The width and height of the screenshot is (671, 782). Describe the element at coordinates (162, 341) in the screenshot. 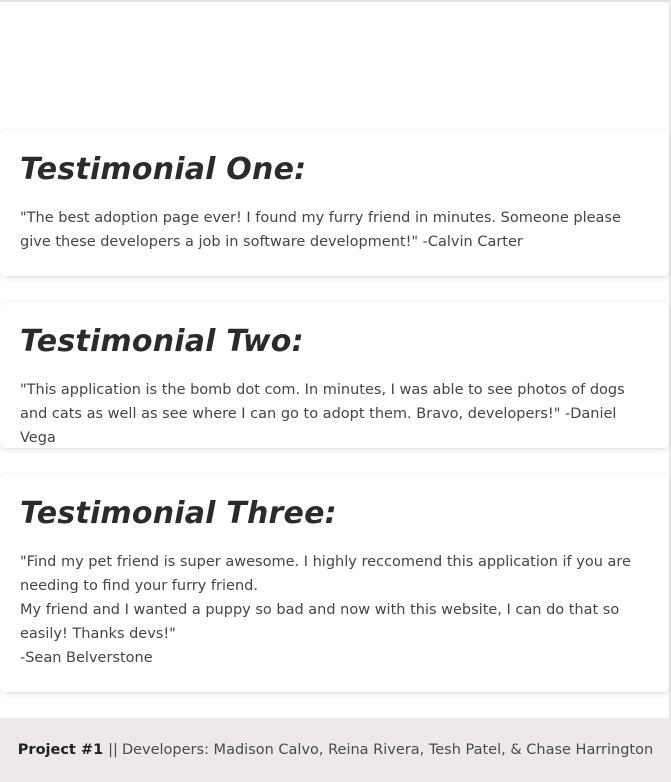

I see `testimonial-two-title: Testimonial Two:` at that location.